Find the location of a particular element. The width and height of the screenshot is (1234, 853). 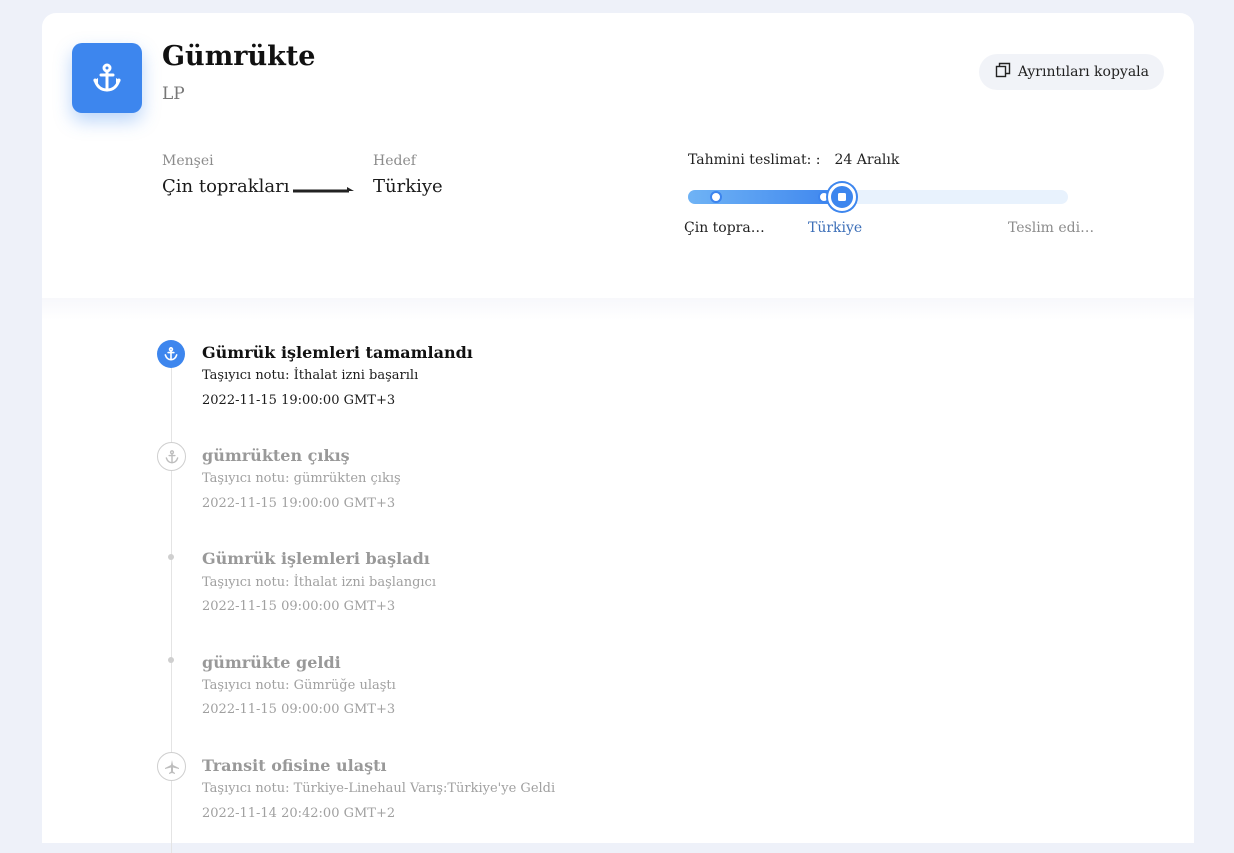

origin-label: Menşei is located at coordinates (188, 161).